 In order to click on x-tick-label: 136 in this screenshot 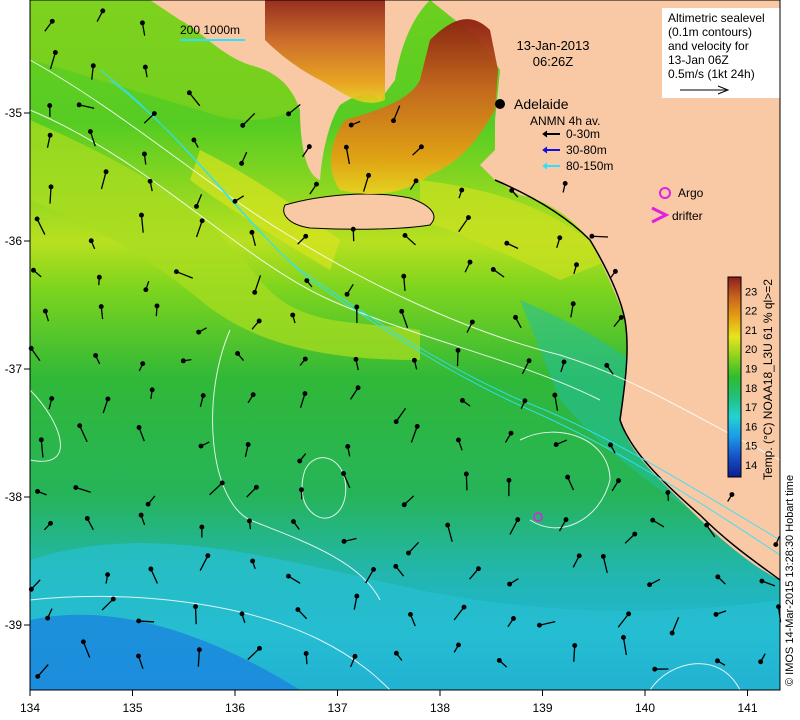, I will do `click(235, 708)`.